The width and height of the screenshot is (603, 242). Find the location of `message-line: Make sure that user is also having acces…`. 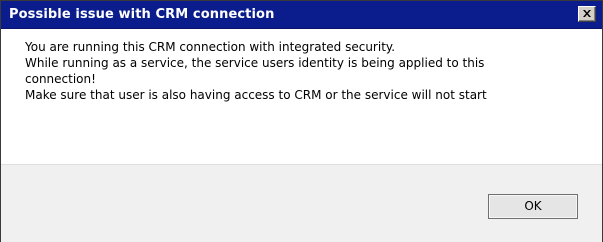

message-line: Make sure that user is also having acces… is located at coordinates (256, 95).